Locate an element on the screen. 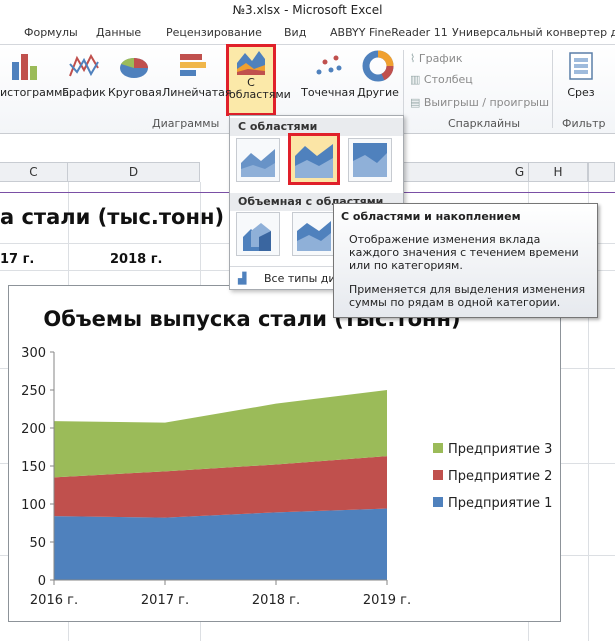 The width and height of the screenshot is (615, 641). 3d-stacked-area-thumbnail is located at coordinates (314, 234).